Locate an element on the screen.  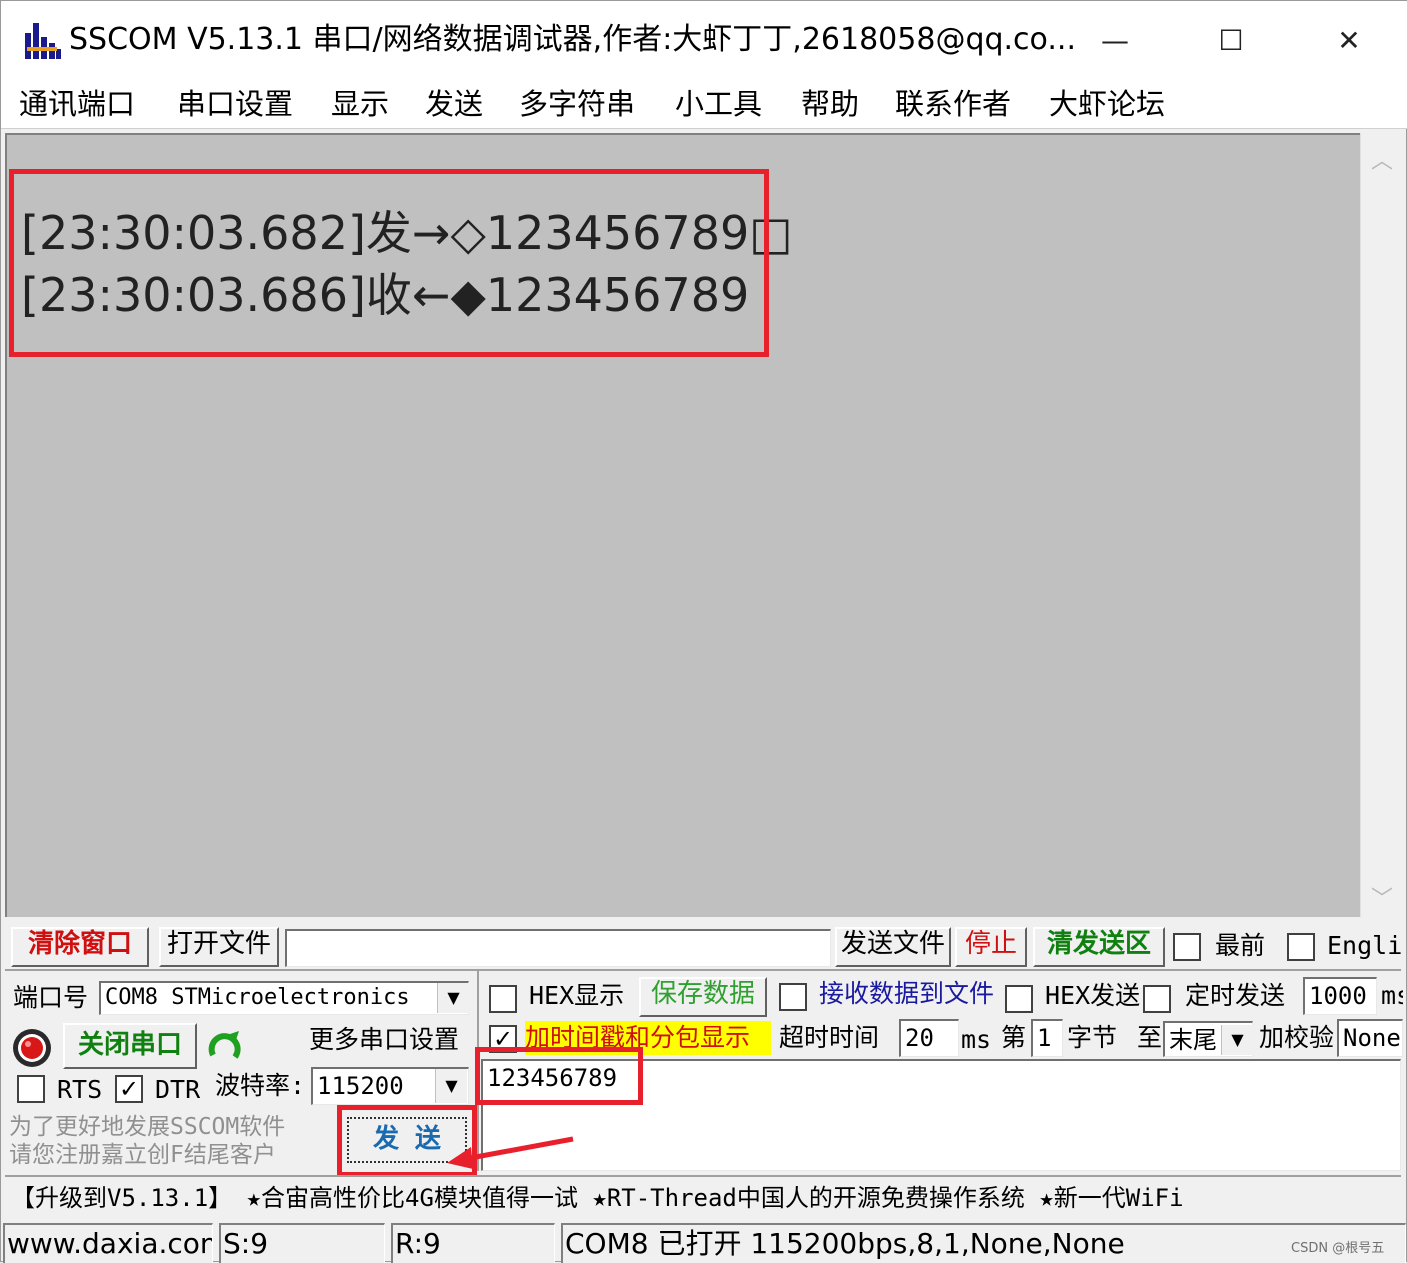
clear-window-button: 清除窗口 is located at coordinates (80, 947).